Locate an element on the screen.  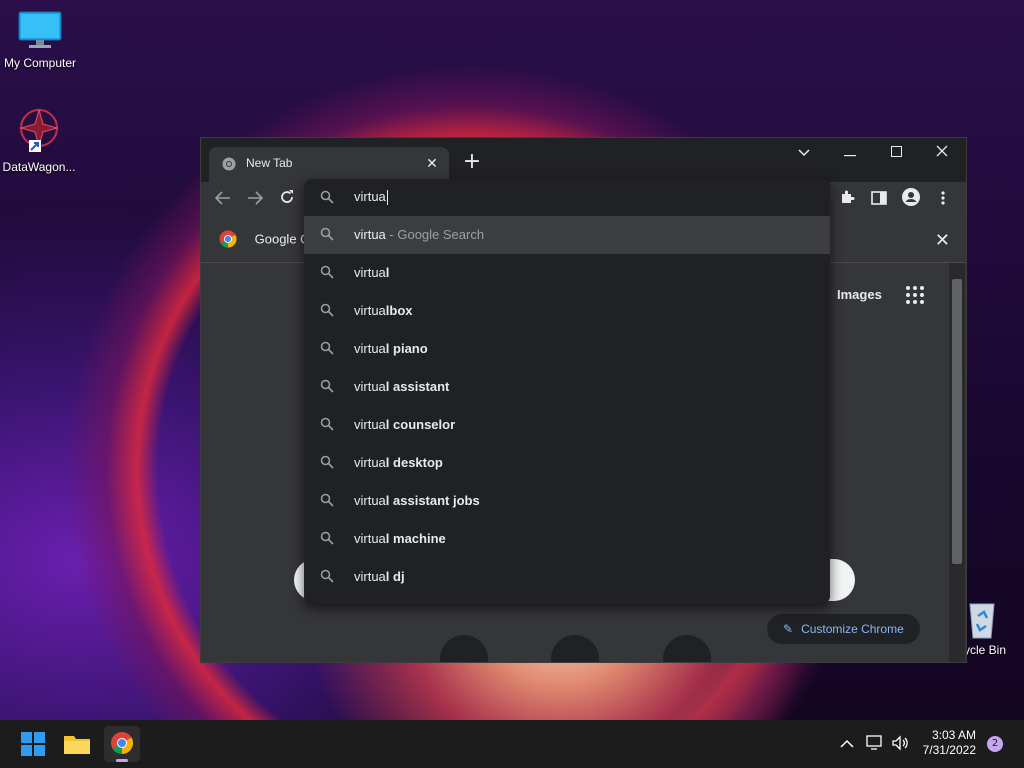
suggestion-text: virtual piano is located at coordinates (391, 348).